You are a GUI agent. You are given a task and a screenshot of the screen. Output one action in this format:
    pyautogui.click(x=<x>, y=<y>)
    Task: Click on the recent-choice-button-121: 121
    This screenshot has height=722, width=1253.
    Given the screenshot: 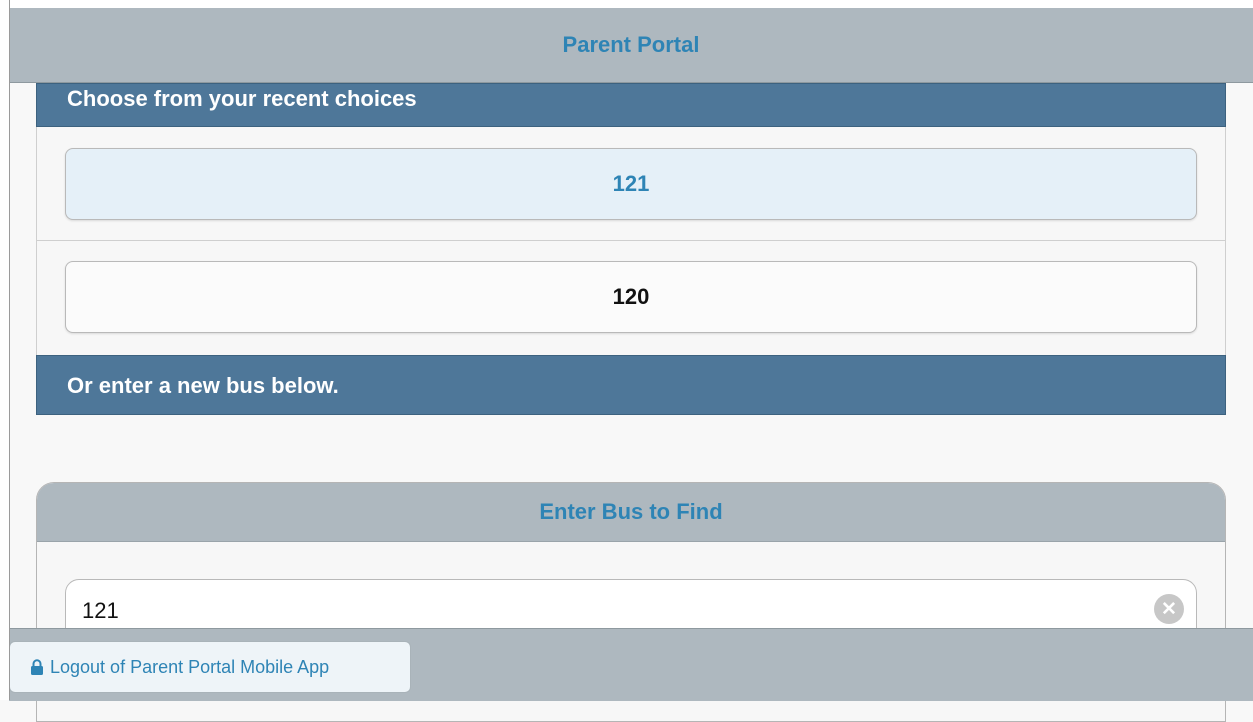 What is the action you would take?
    pyautogui.click(x=631, y=184)
    